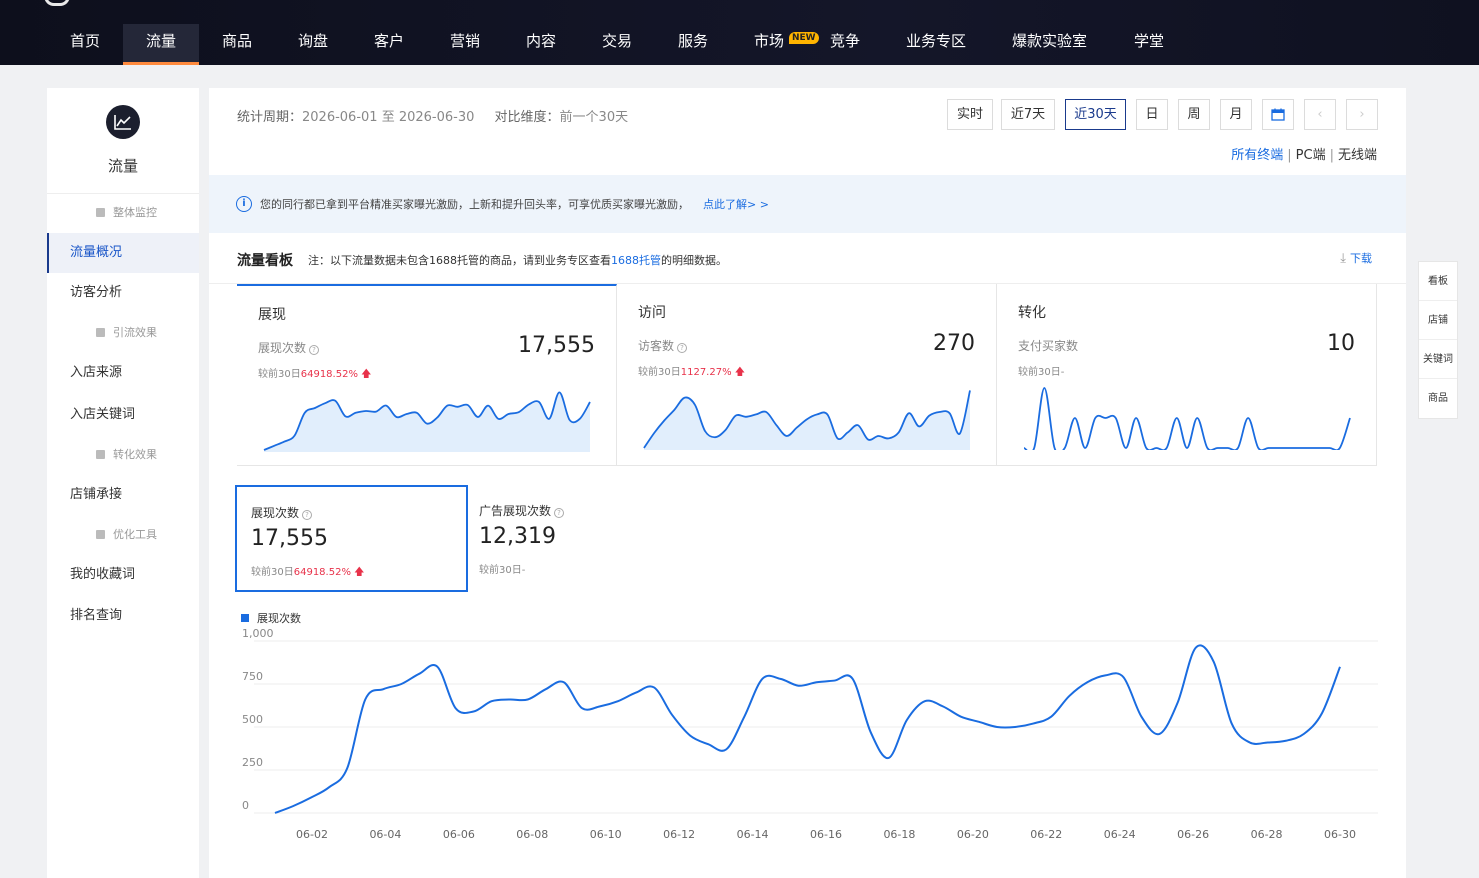  What do you see at coordinates (244, 204) in the screenshot?
I see `info-icon: i` at bounding box center [244, 204].